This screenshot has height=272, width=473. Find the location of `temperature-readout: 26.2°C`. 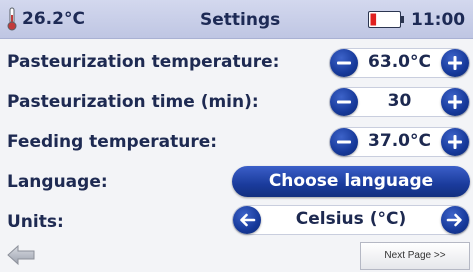

temperature-readout: 26.2°C is located at coordinates (53, 19).